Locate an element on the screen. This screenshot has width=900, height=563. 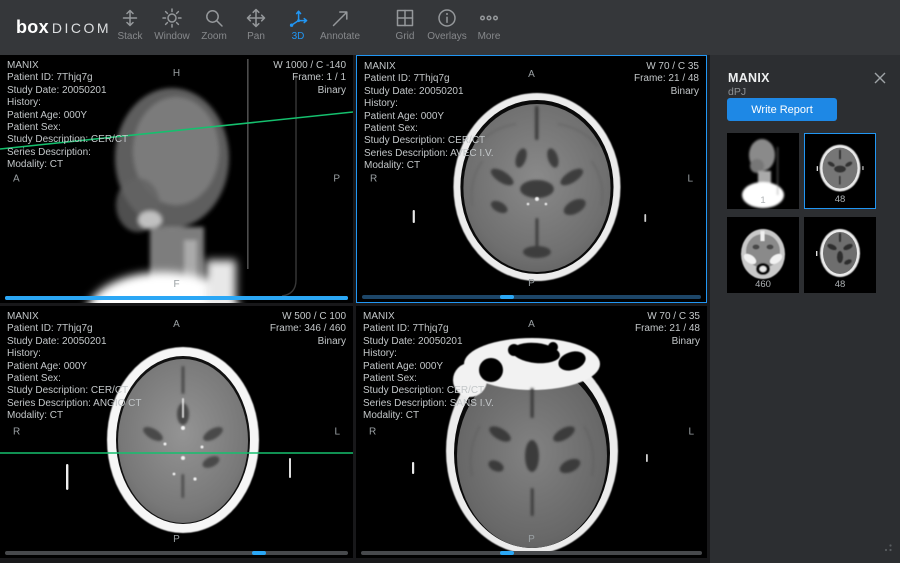
orientation-marker-left: A is located at coordinates (16, 179).